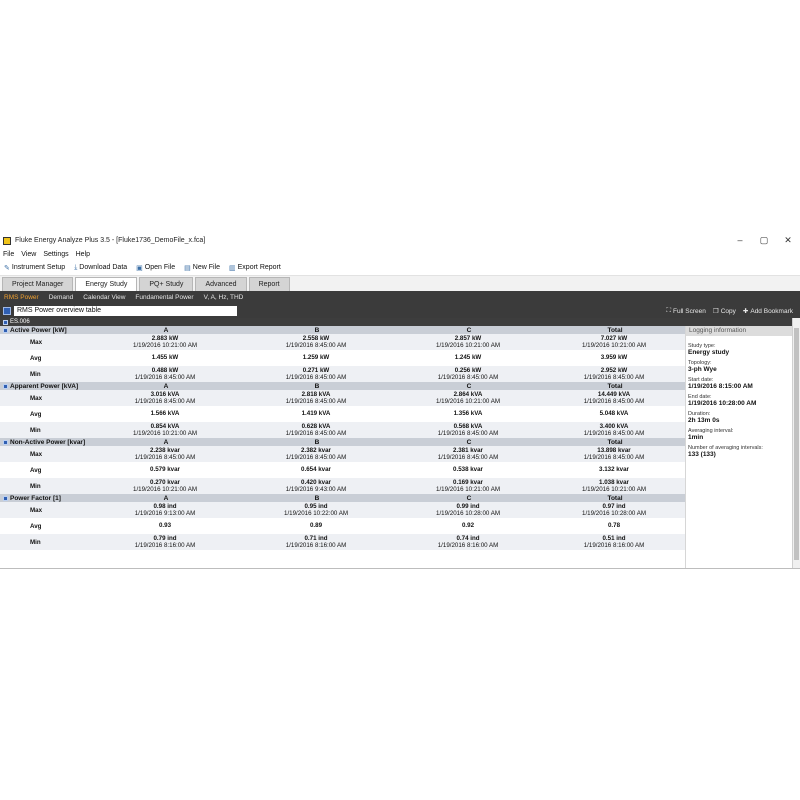  What do you see at coordinates (165, 414) in the screenshot?
I see `cell-value: 1.566 kVA` at bounding box center [165, 414].